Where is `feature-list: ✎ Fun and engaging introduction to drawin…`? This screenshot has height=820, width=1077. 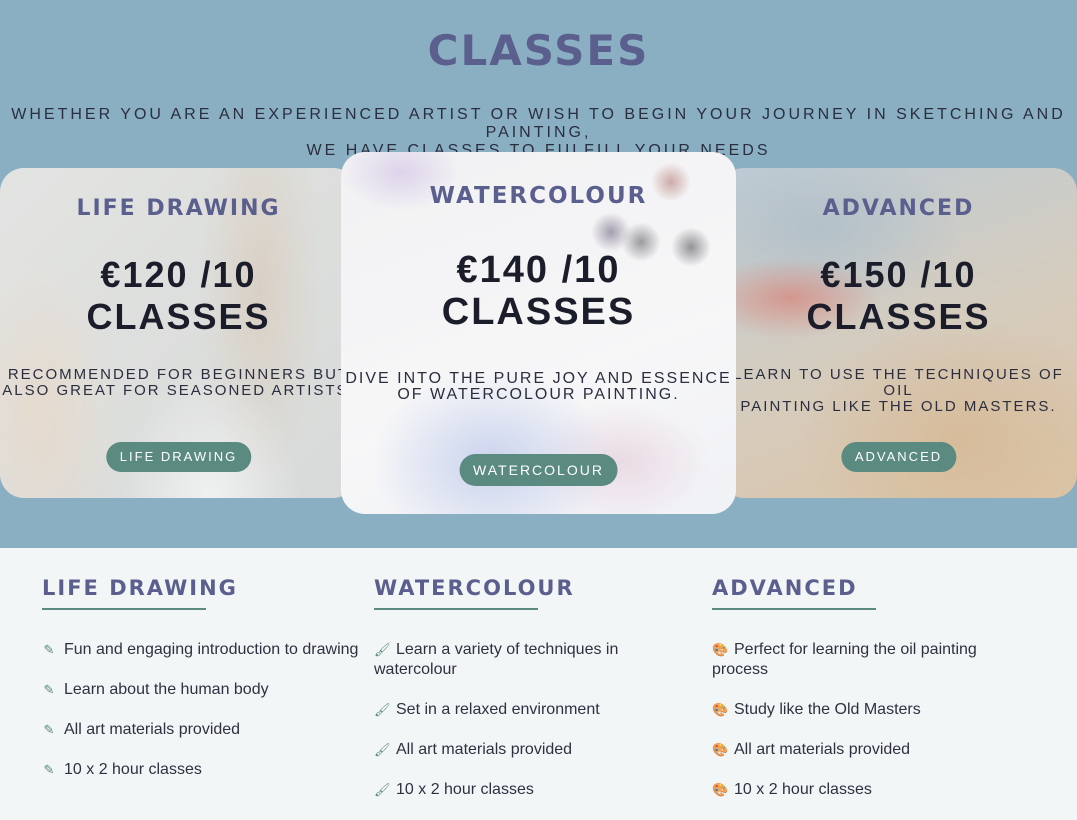
feature-list: ✎ Fun and engaging introduction to drawin… is located at coordinates (200, 720).